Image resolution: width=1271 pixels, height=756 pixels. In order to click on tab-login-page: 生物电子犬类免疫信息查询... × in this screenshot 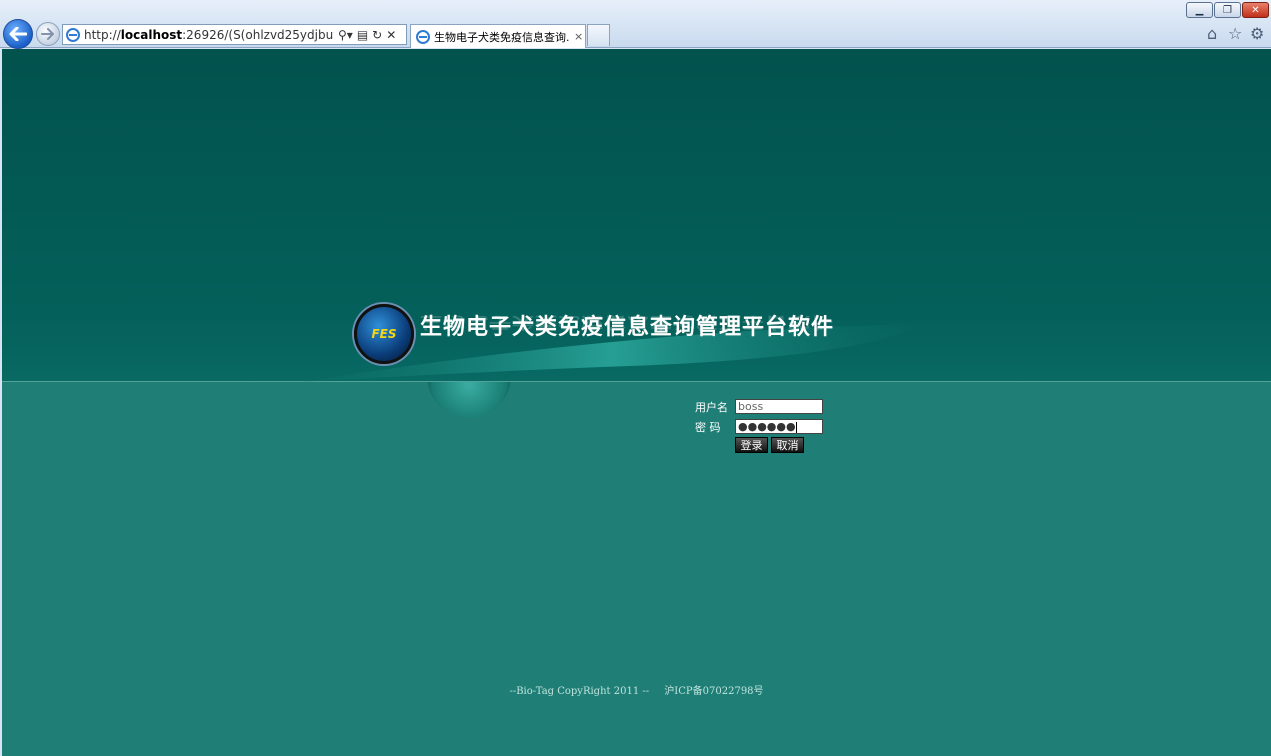, I will do `click(498, 36)`.